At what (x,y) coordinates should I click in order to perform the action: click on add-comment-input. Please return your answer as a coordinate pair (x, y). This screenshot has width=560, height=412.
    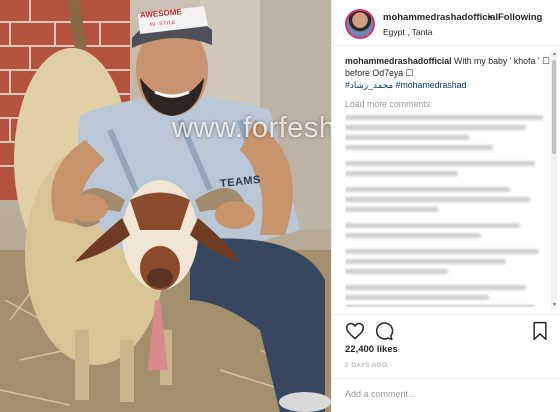
    Looking at the image, I should click on (445, 394).